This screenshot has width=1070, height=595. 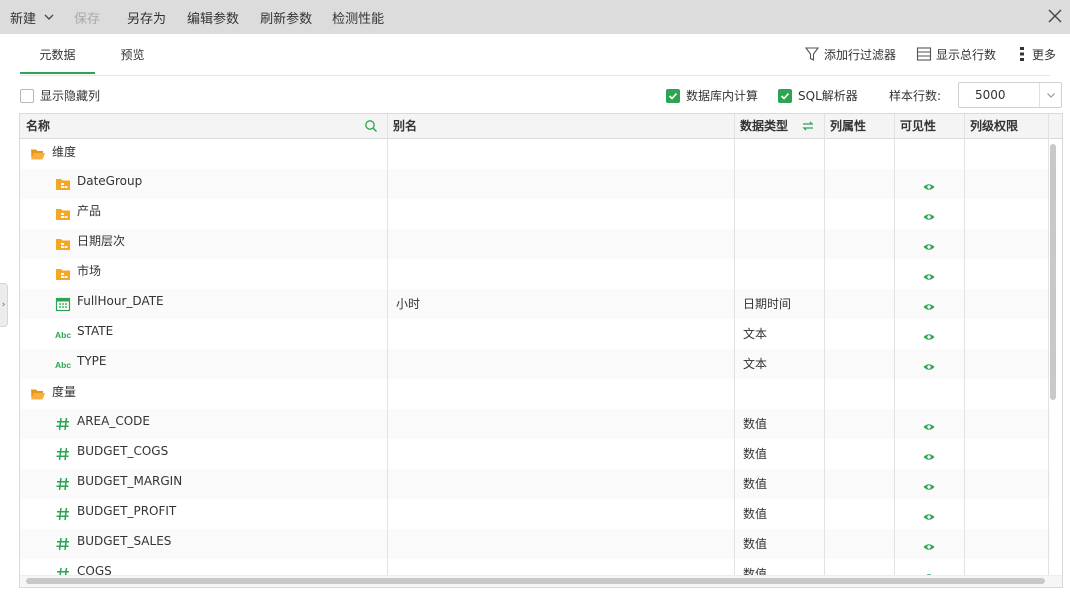 What do you see at coordinates (133, 17) in the screenshot?
I see `save-as-button: 另存为` at bounding box center [133, 17].